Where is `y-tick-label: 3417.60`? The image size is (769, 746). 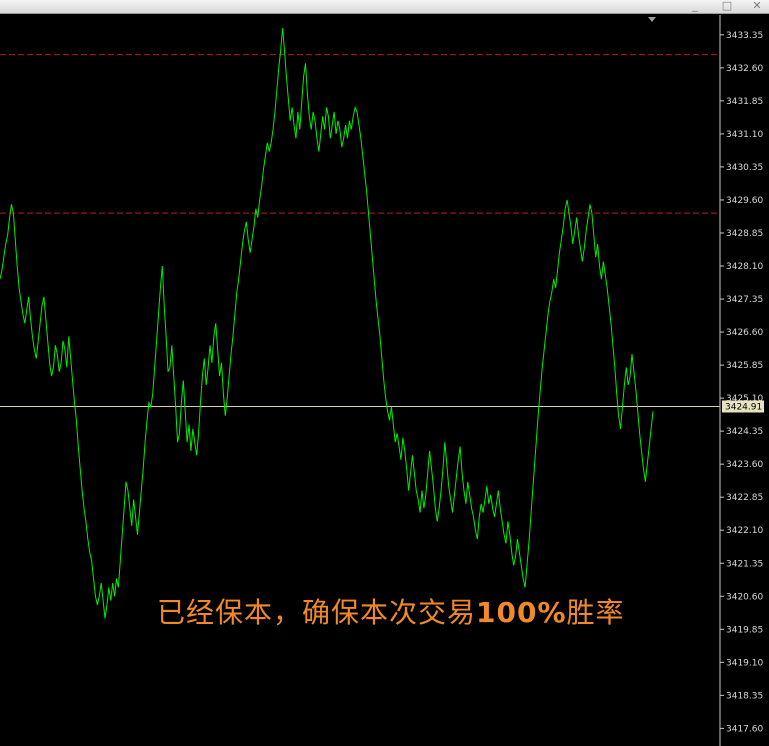 y-tick-label: 3417.60 is located at coordinates (744, 729).